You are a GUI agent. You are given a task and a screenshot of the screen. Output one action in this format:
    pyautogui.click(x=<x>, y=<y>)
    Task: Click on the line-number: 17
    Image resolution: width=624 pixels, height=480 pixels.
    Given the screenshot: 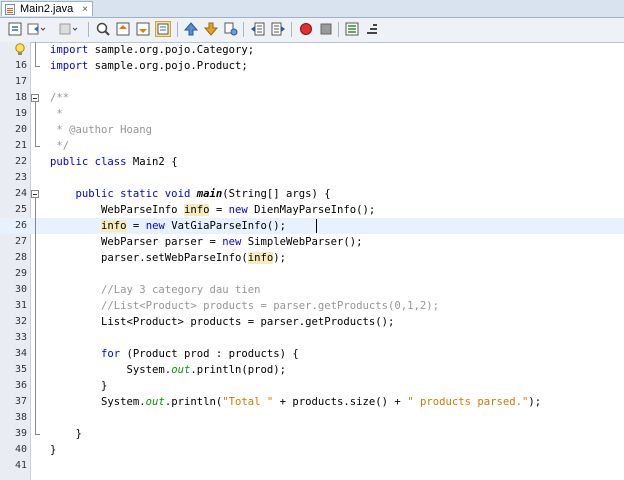 What is the action you would take?
    pyautogui.click(x=20, y=81)
    